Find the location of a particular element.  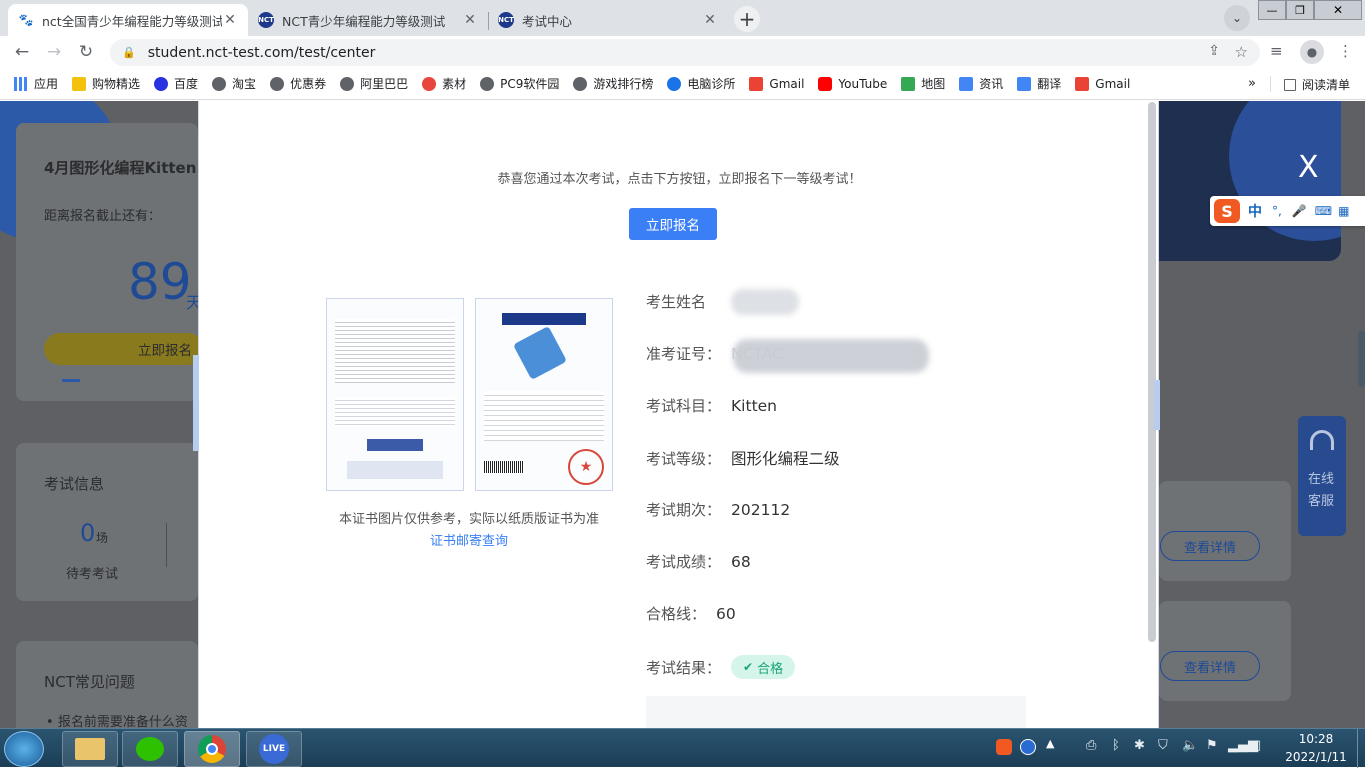

bookmark-item: 淘宝 is located at coordinates (232, 83).